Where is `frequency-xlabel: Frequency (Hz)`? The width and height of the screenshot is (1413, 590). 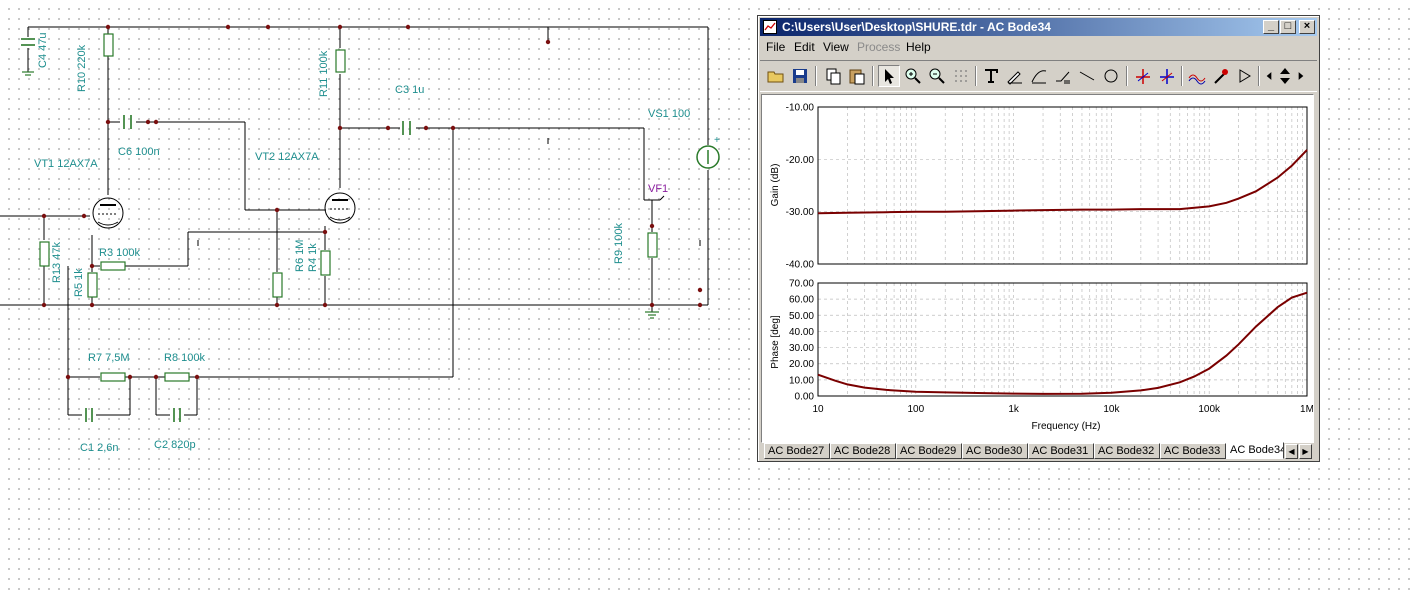
frequency-xlabel: Frequency (Hz) is located at coordinates (1066, 426).